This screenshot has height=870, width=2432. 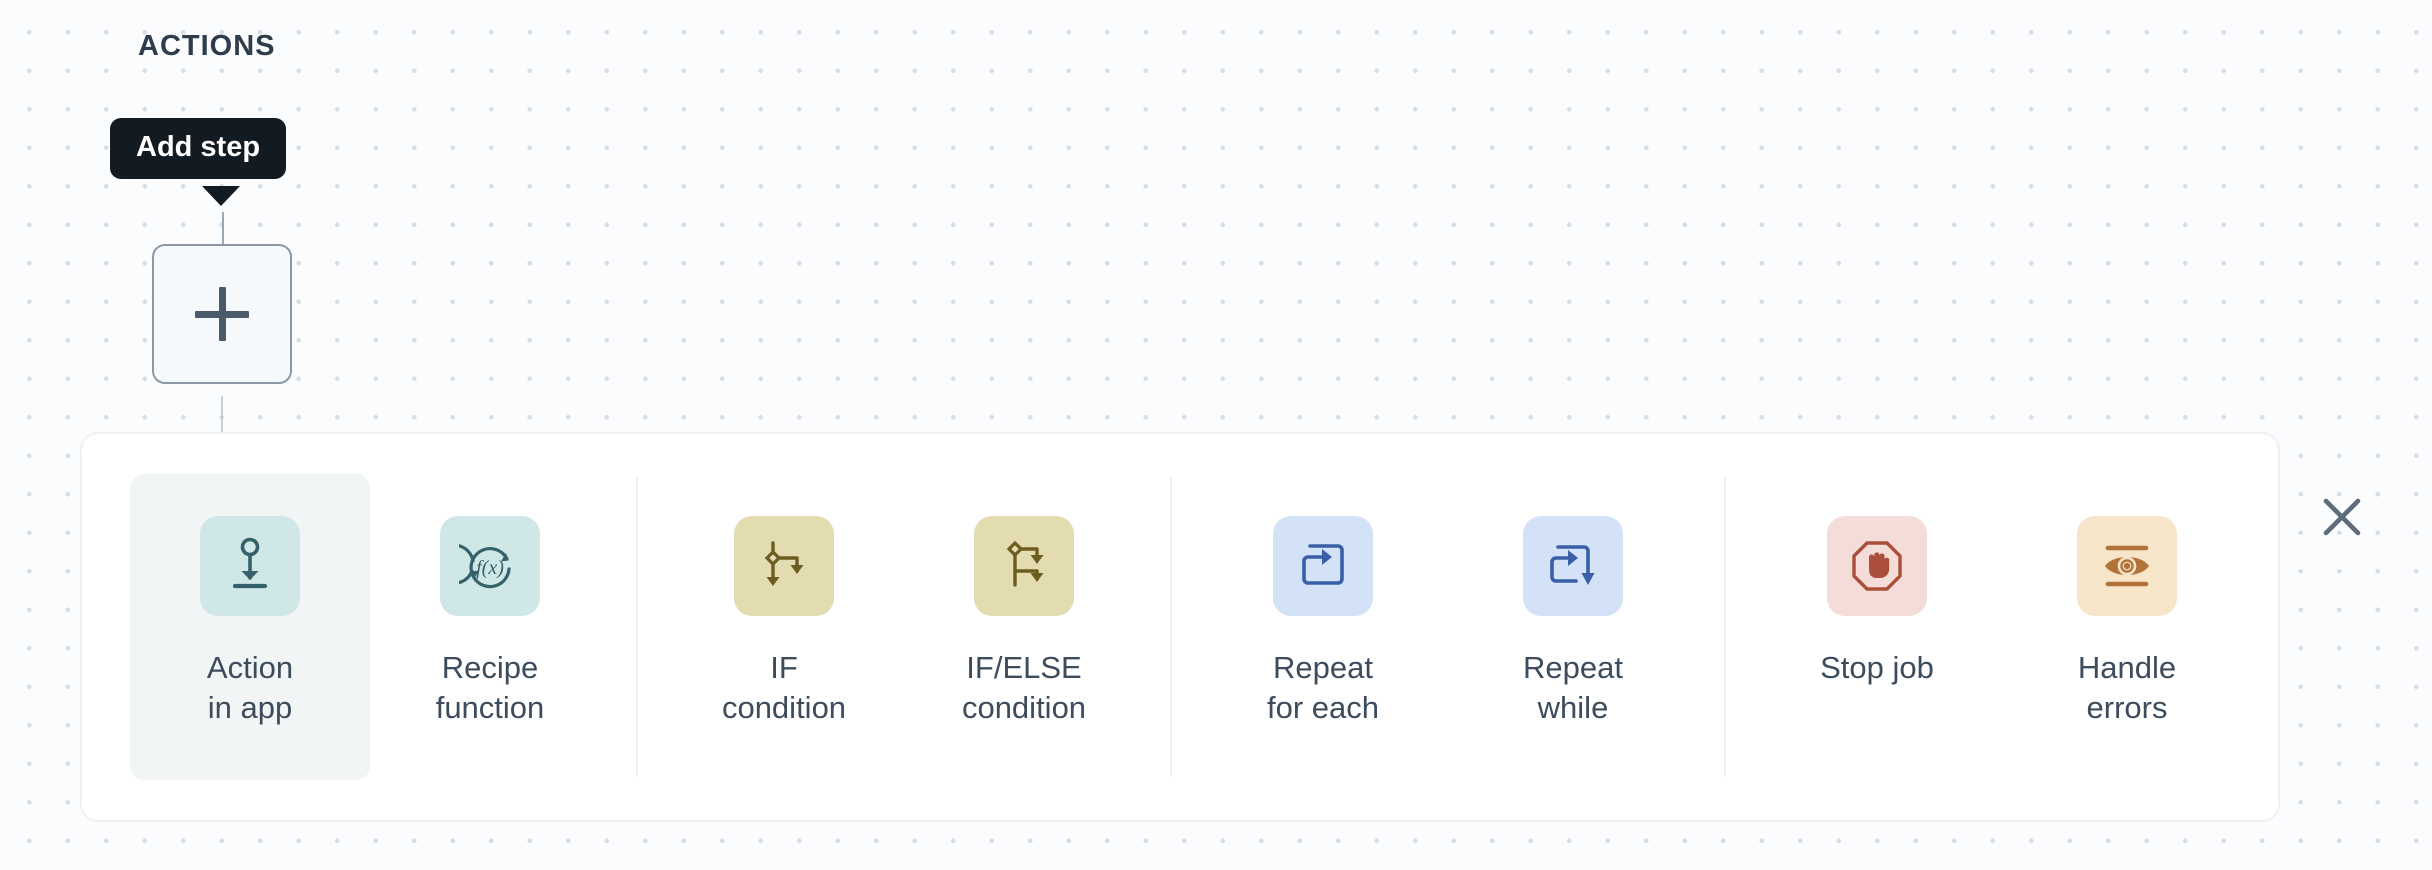 What do you see at coordinates (490, 687) in the screenshot?
I see `step-option-label: Recipe function` at bounding box center [490, 687].